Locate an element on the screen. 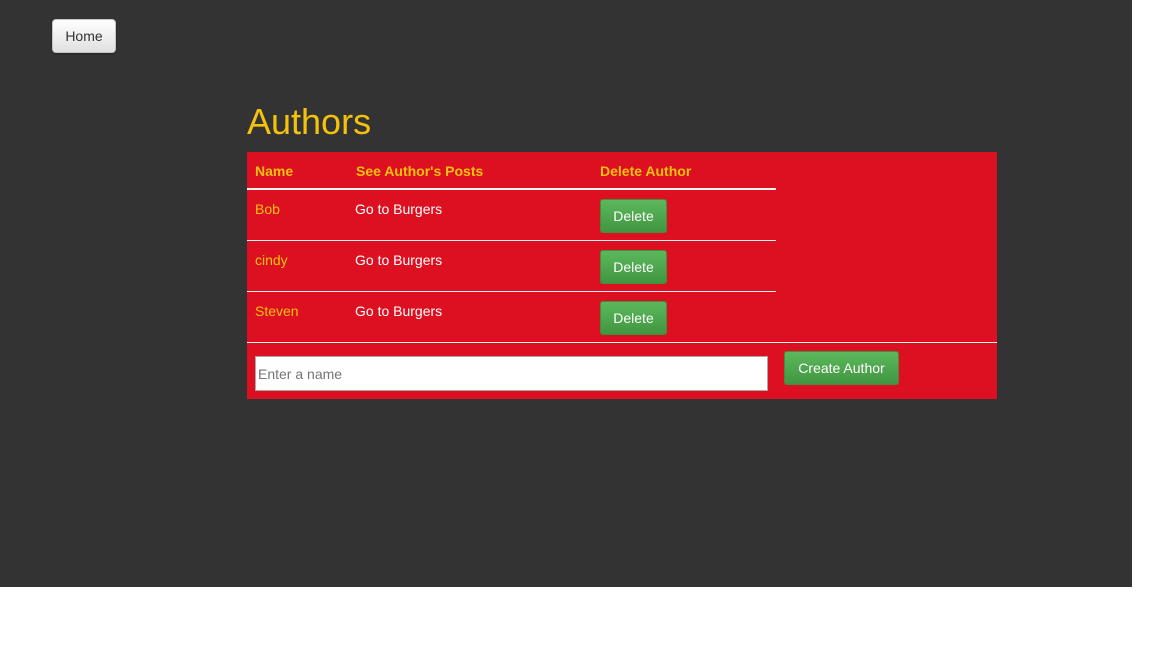 This screenshot has width=1152, height=648. form-divider is located at coordinates (622, 342).